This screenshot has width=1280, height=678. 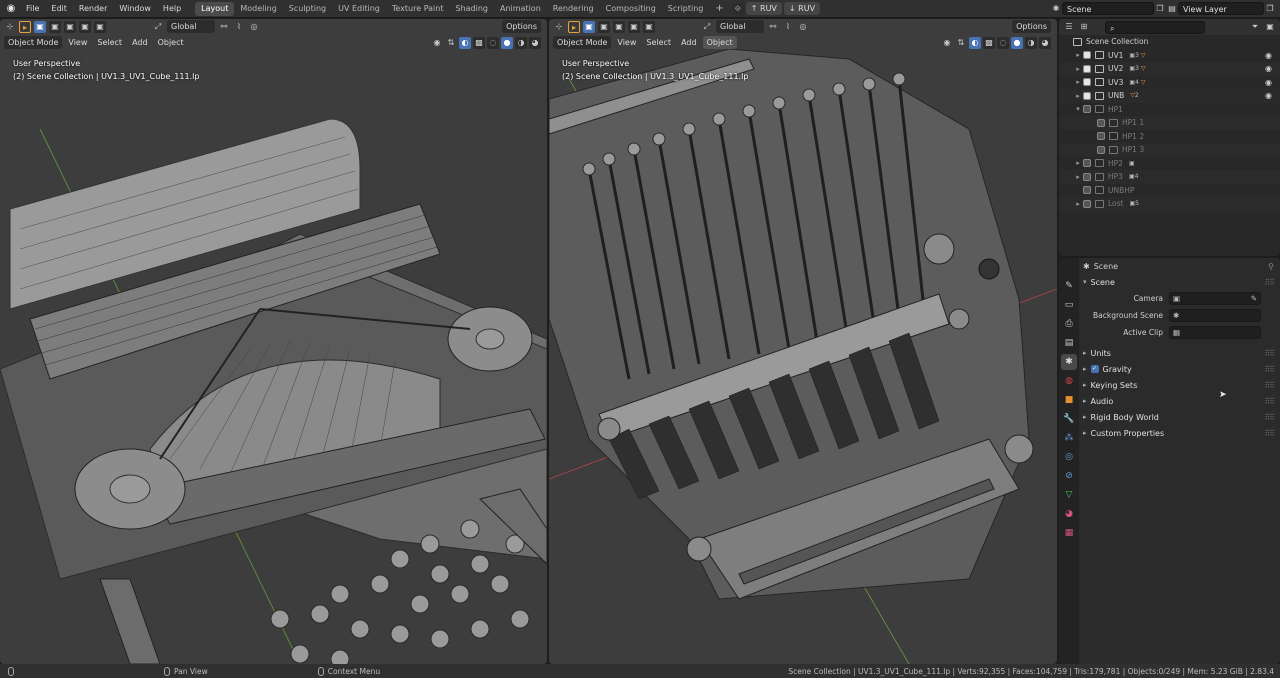 I want to click on tab-rendering: Rendering, so click(x=573, y=9).